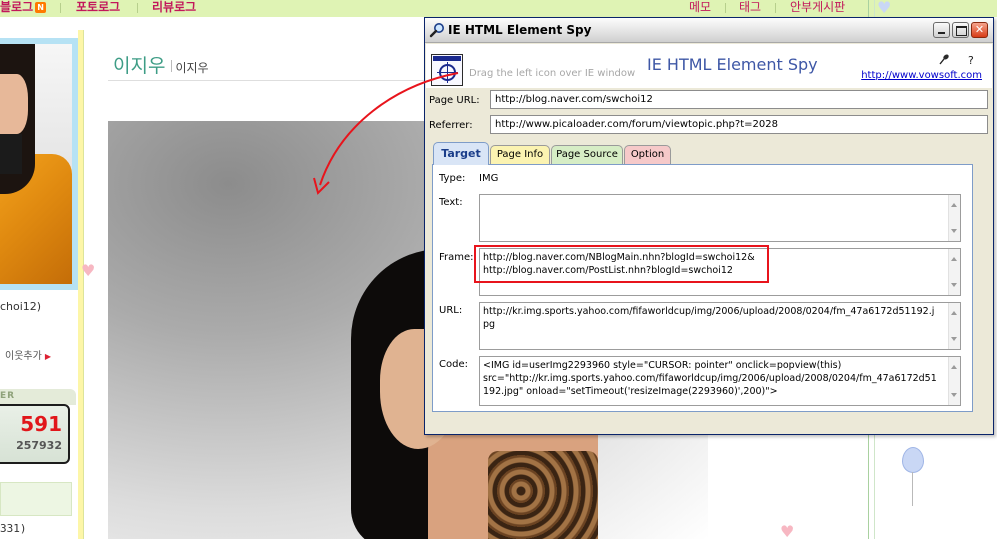  Describe the element at coordinates (98, 7) in the screenshot. I see `nav-photolog-link: 포토로그` at that location.